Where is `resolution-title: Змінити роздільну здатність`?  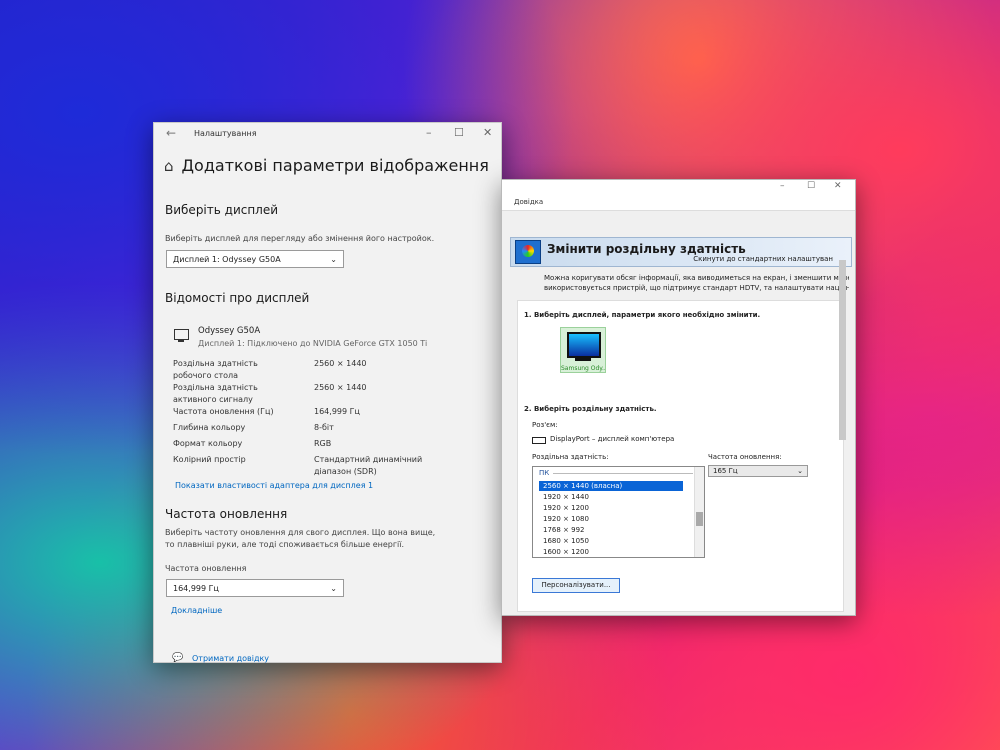 resolution-title: Змінити роздільну здатність is located at coordinates (646, 249).